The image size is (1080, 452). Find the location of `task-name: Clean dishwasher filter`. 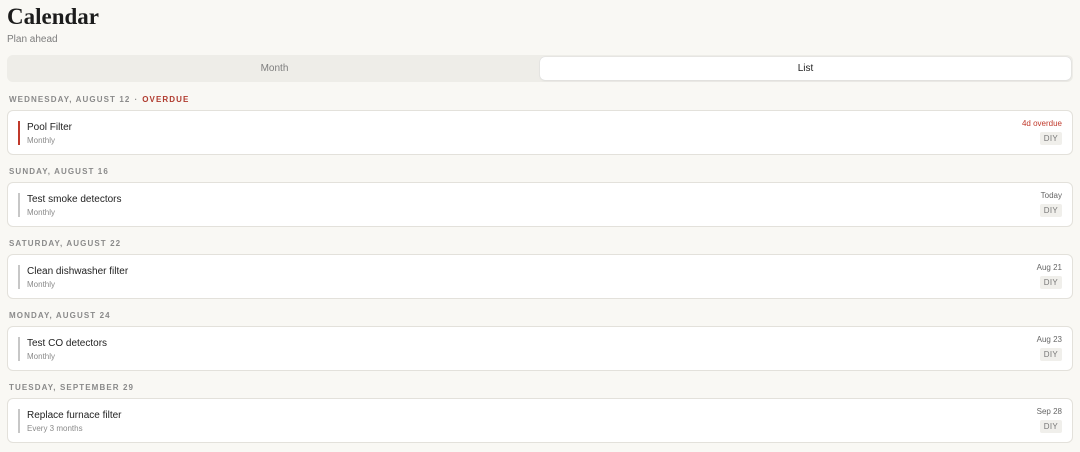

task-name: Clean dishwasher filter is located at coordinates (78, 271).